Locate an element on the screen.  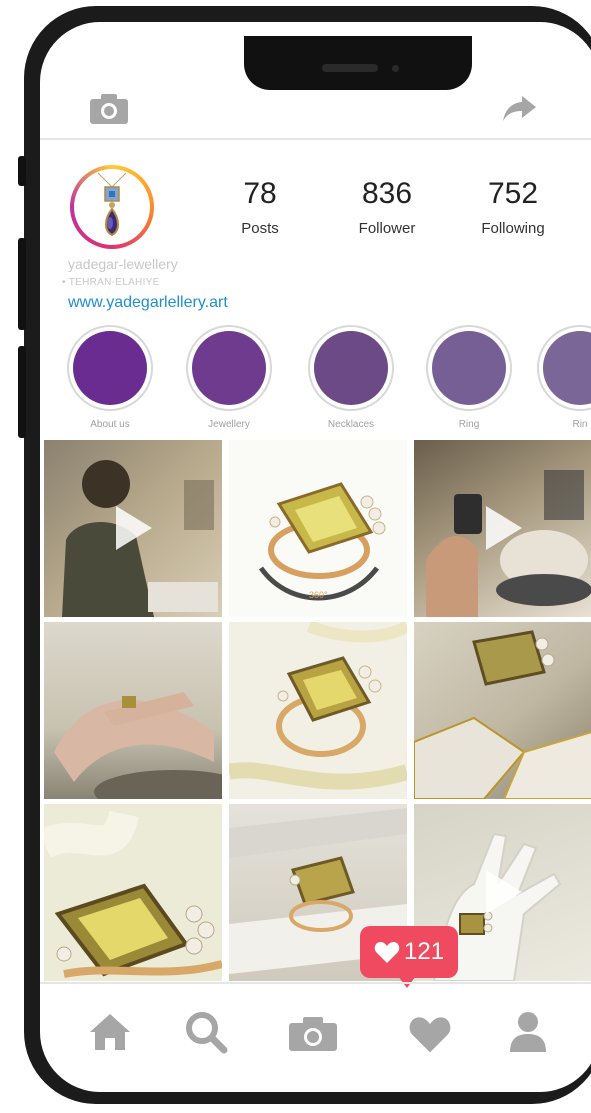
phone-notch is located at coordinates (358, 63).